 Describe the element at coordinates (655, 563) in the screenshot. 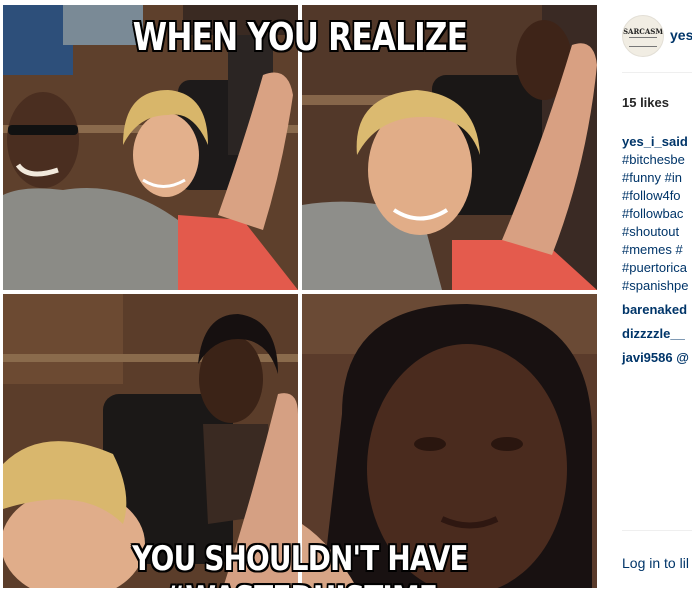

I see `login-link: Log in to lil` at that location.